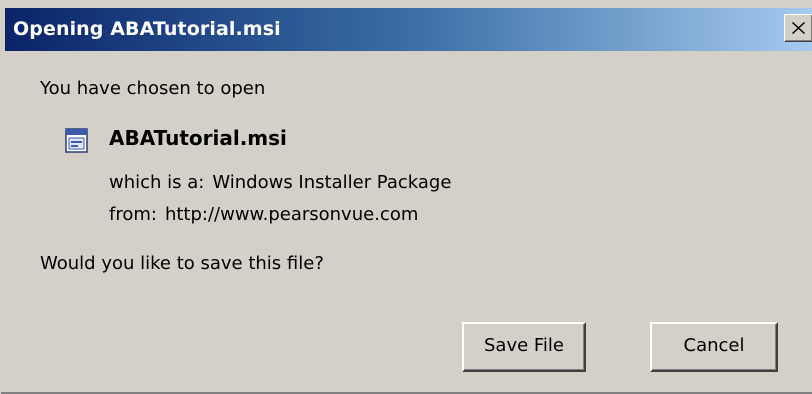 The width and height of the screenshot is (812, 394). I want to click on save-question: Would you like to save this file?, so click(182, 263).